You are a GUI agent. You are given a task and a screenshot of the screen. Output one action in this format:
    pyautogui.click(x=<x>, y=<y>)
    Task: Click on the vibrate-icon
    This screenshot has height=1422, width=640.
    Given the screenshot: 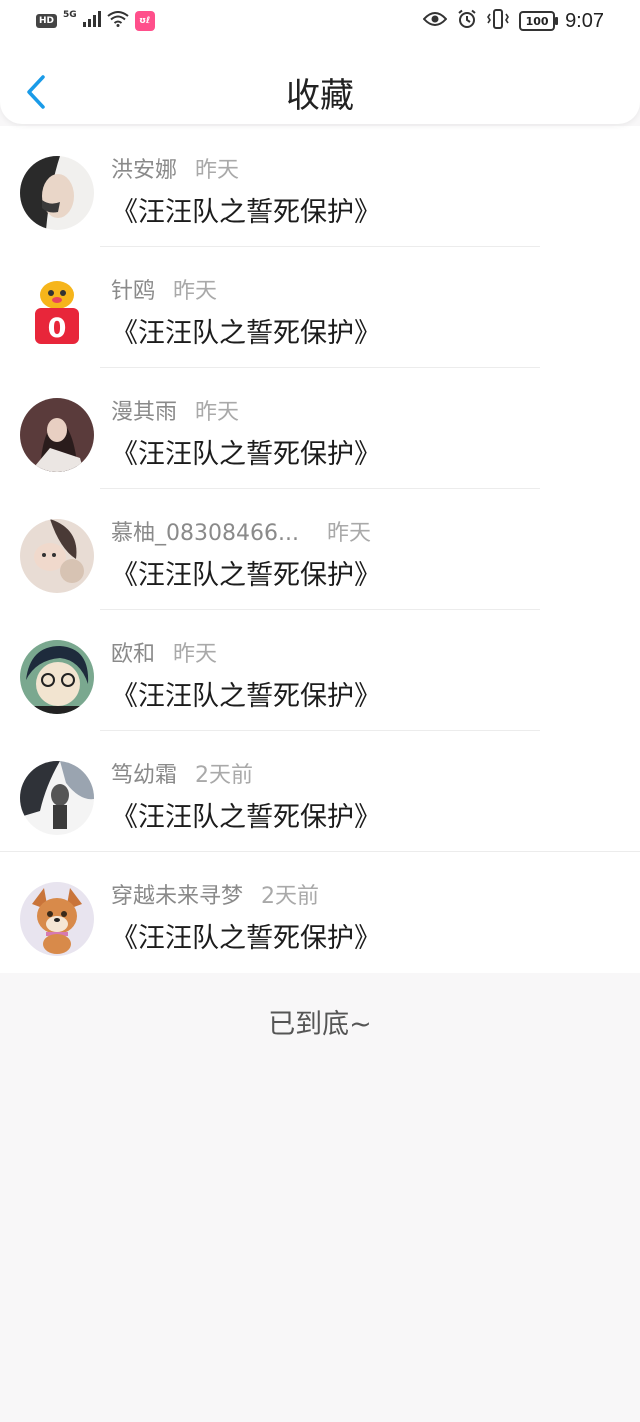 What is the action you would take?
    pyautogui.click(x=498, y=21)
    